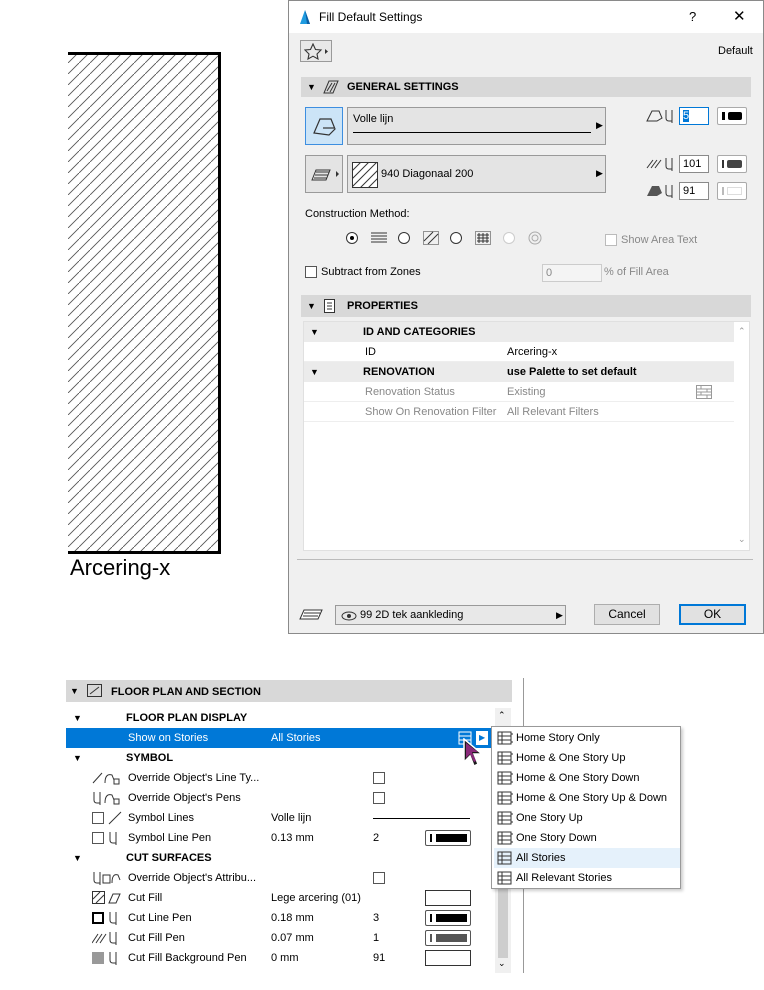 Image resolution: width=764 pixels, height=990 pixels. What do you see at coordinates (404, 238) in the screenshot?
I see `method-radio-hatch` at bounding box center [404, 238].